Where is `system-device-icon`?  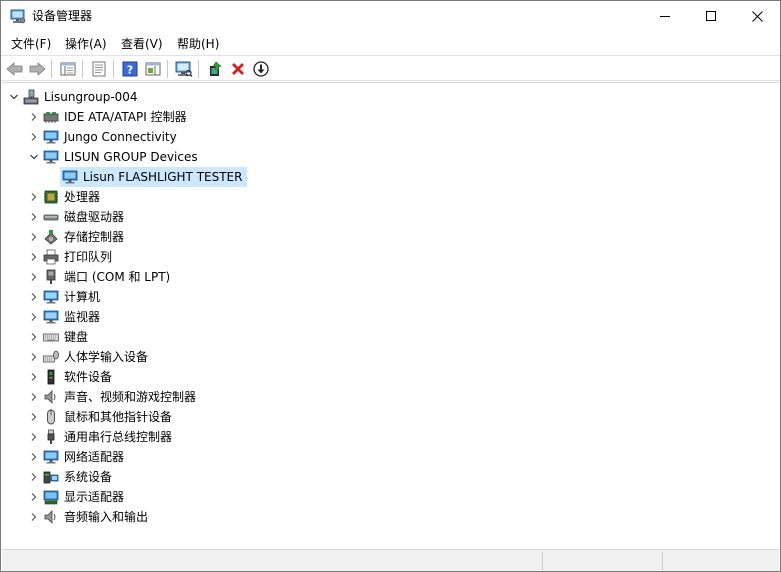 system-device-icon is located at coordinates (51, 477).